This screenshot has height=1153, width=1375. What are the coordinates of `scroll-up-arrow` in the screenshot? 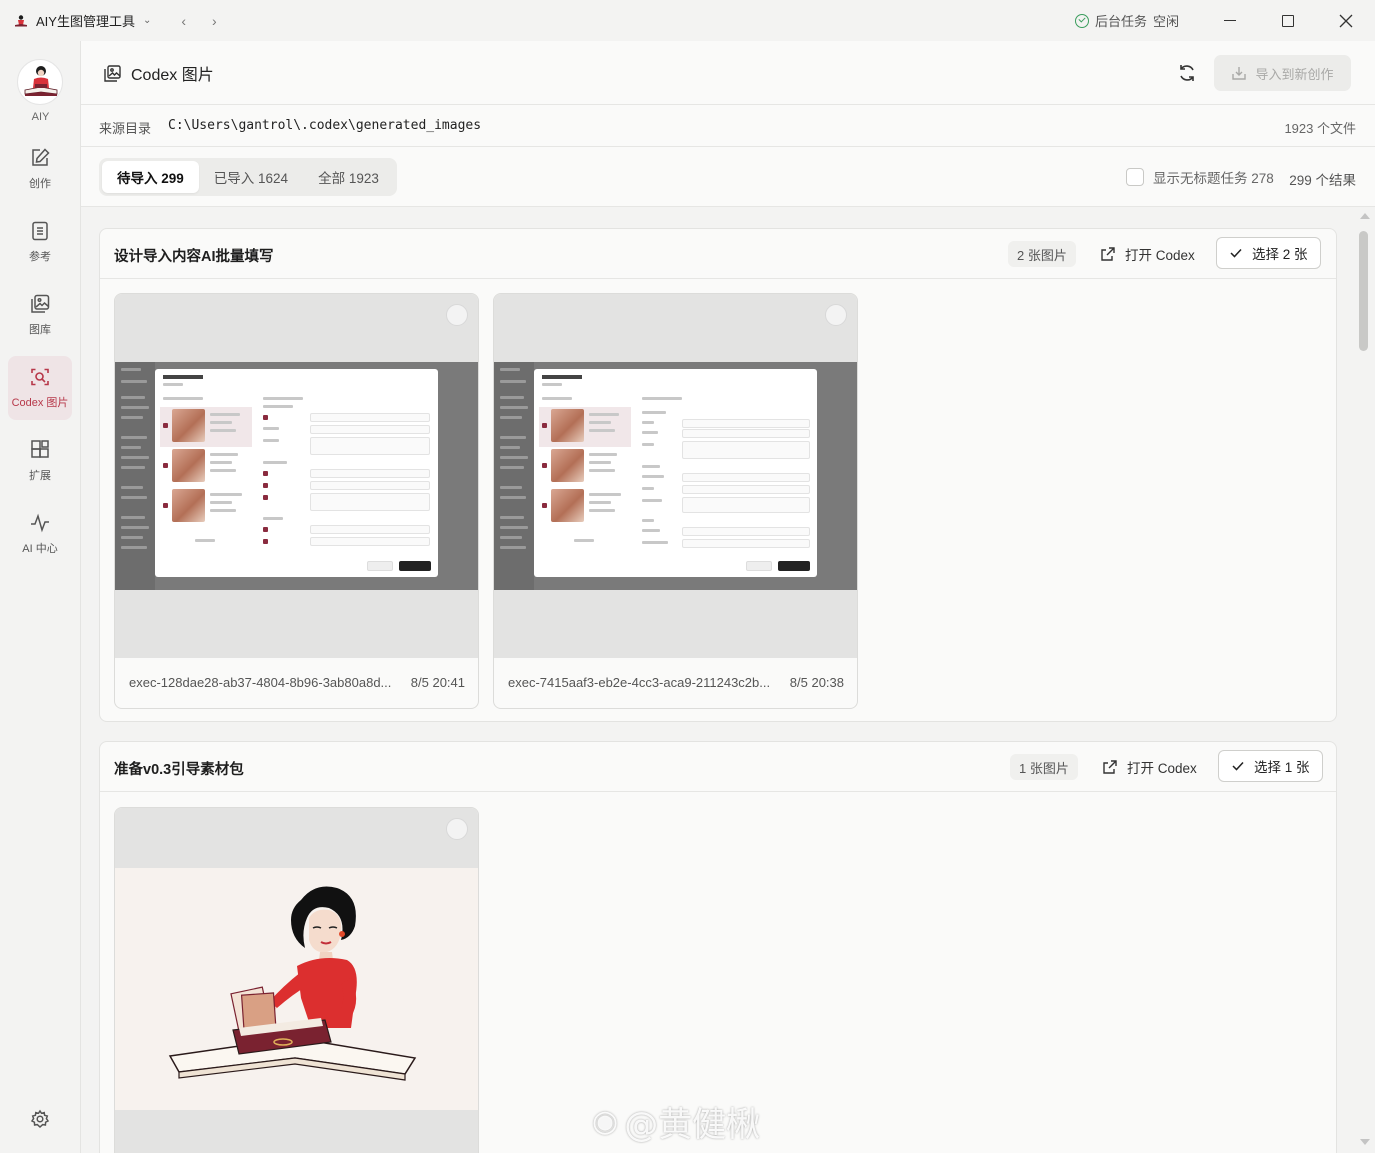 It's located at (1365, 216).